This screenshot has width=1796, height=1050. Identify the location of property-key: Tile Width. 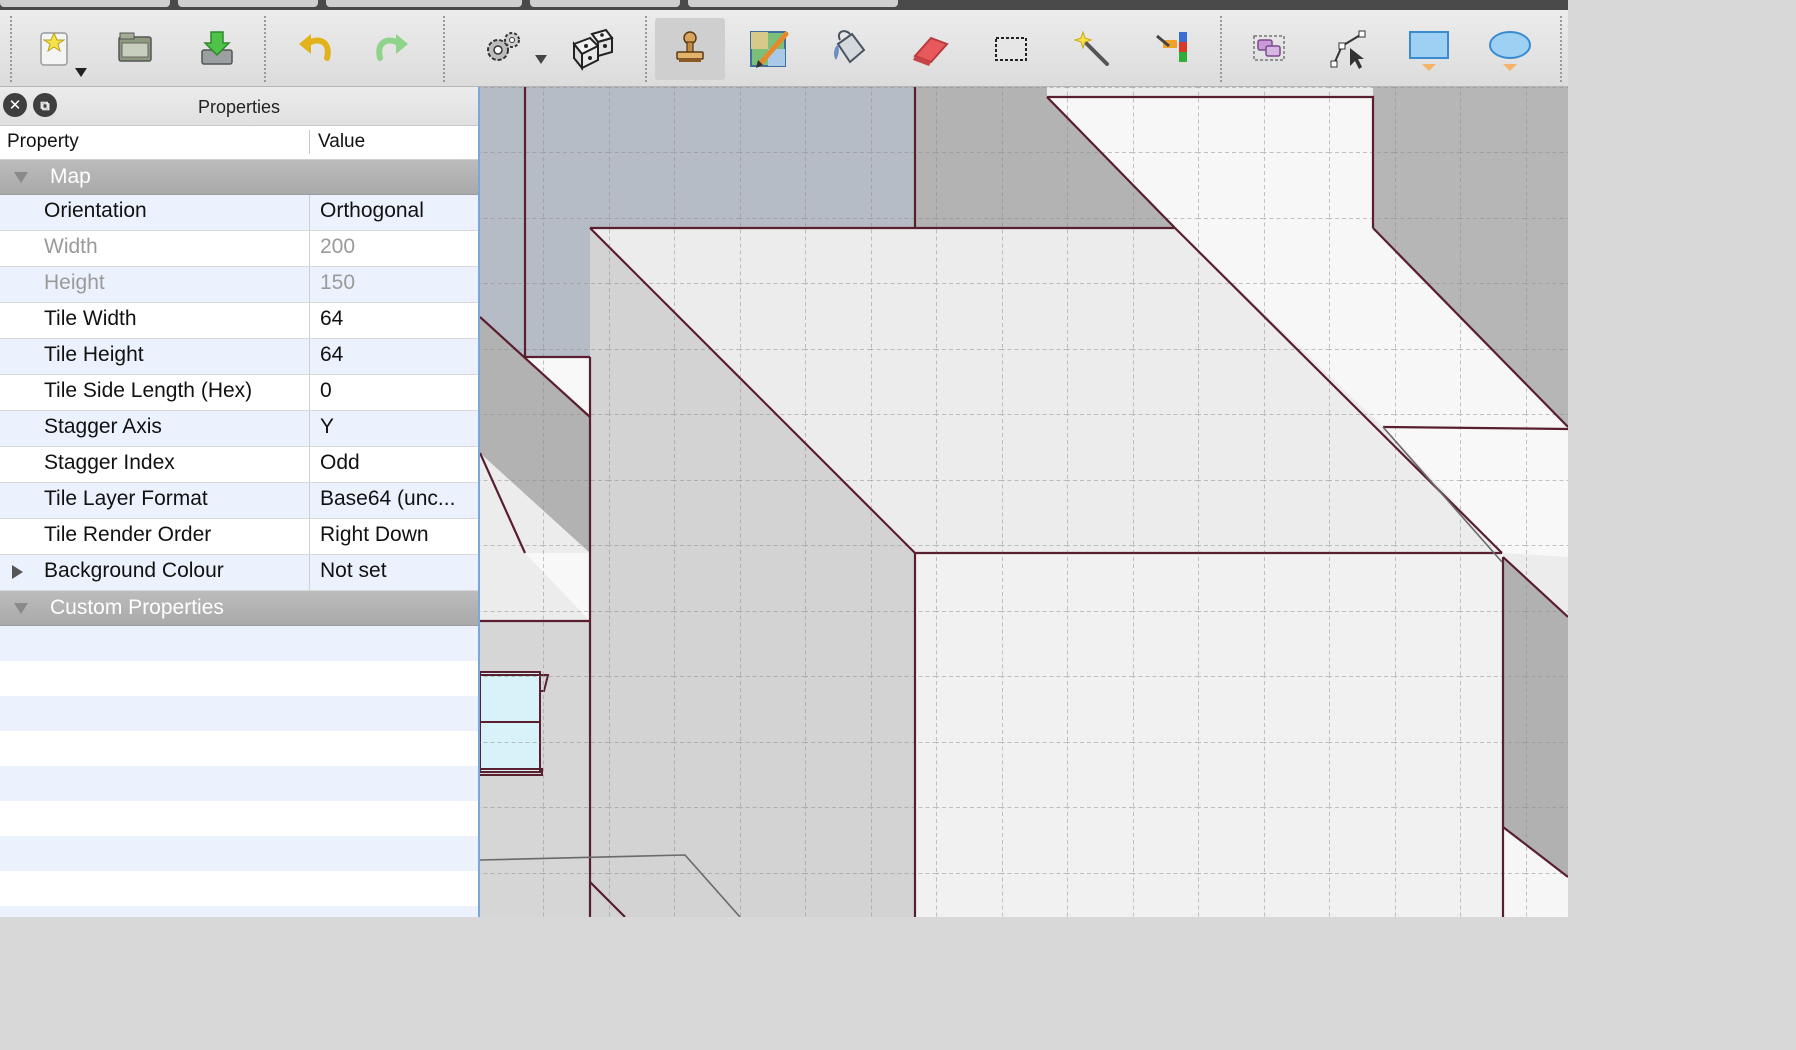
(90, 318).